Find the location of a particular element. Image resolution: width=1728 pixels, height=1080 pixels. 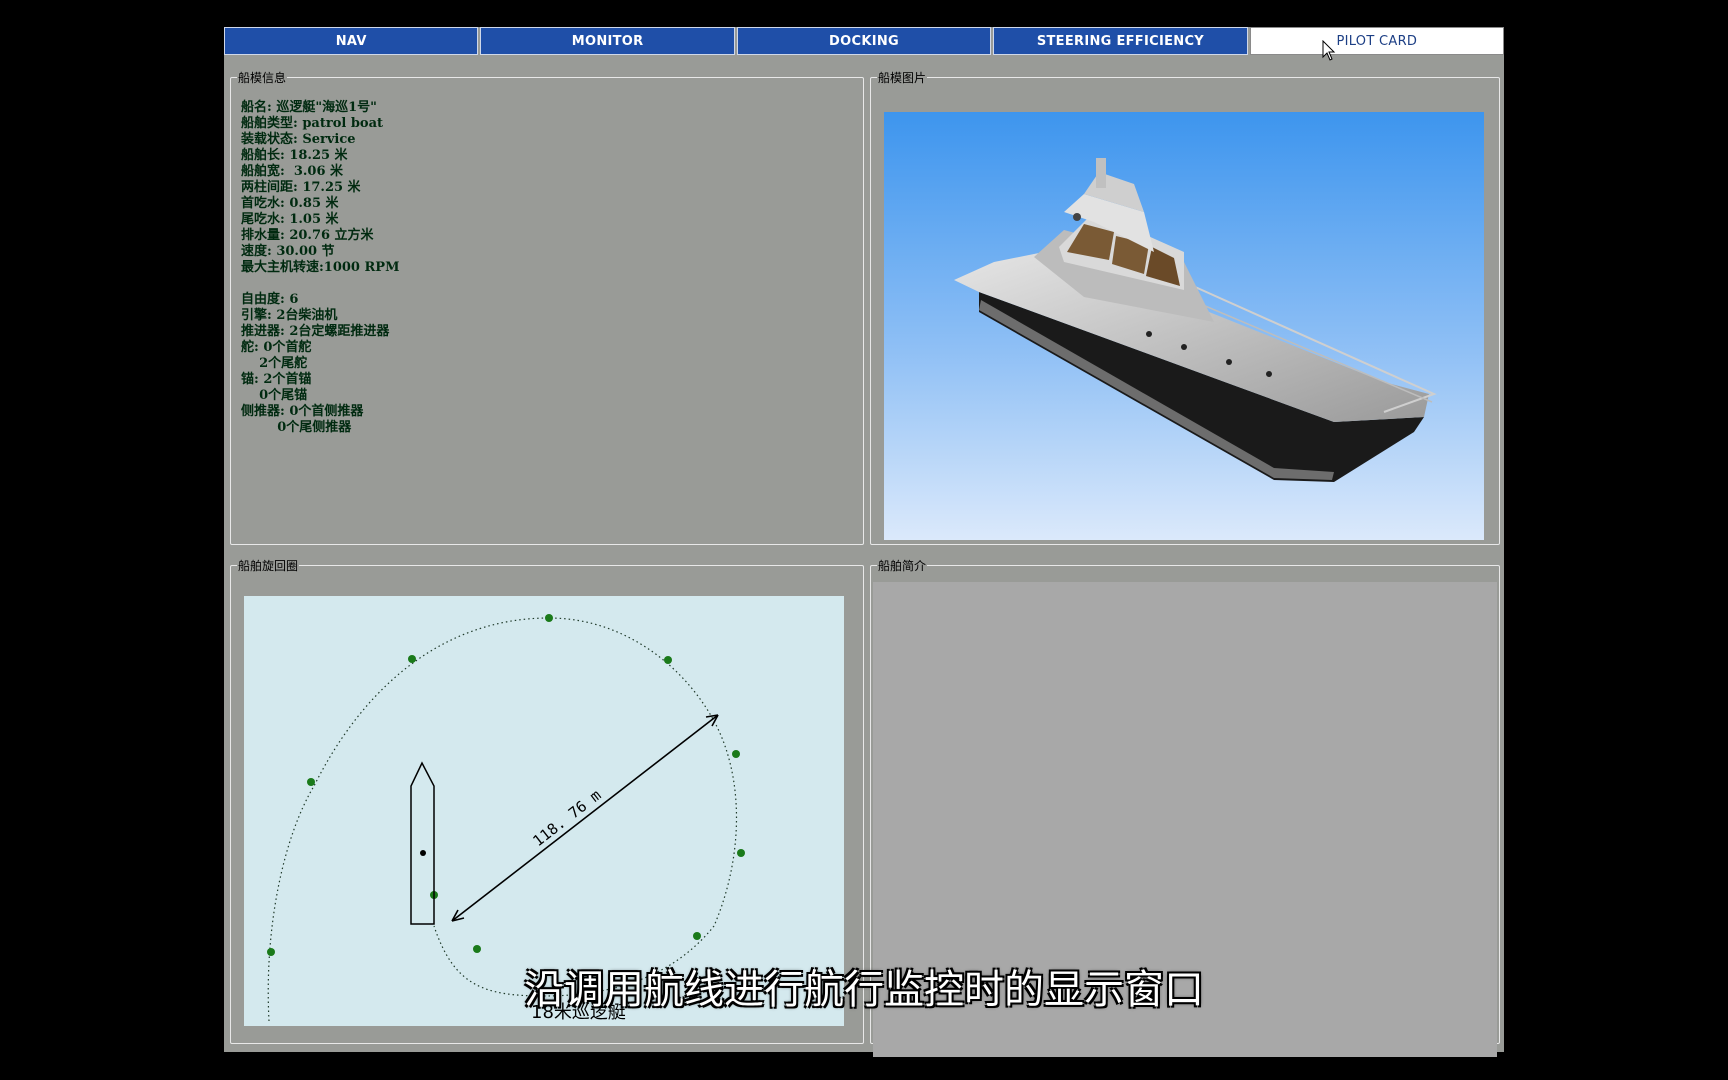

info-line: 0个尾锚 is located at coordinates (274, 395).